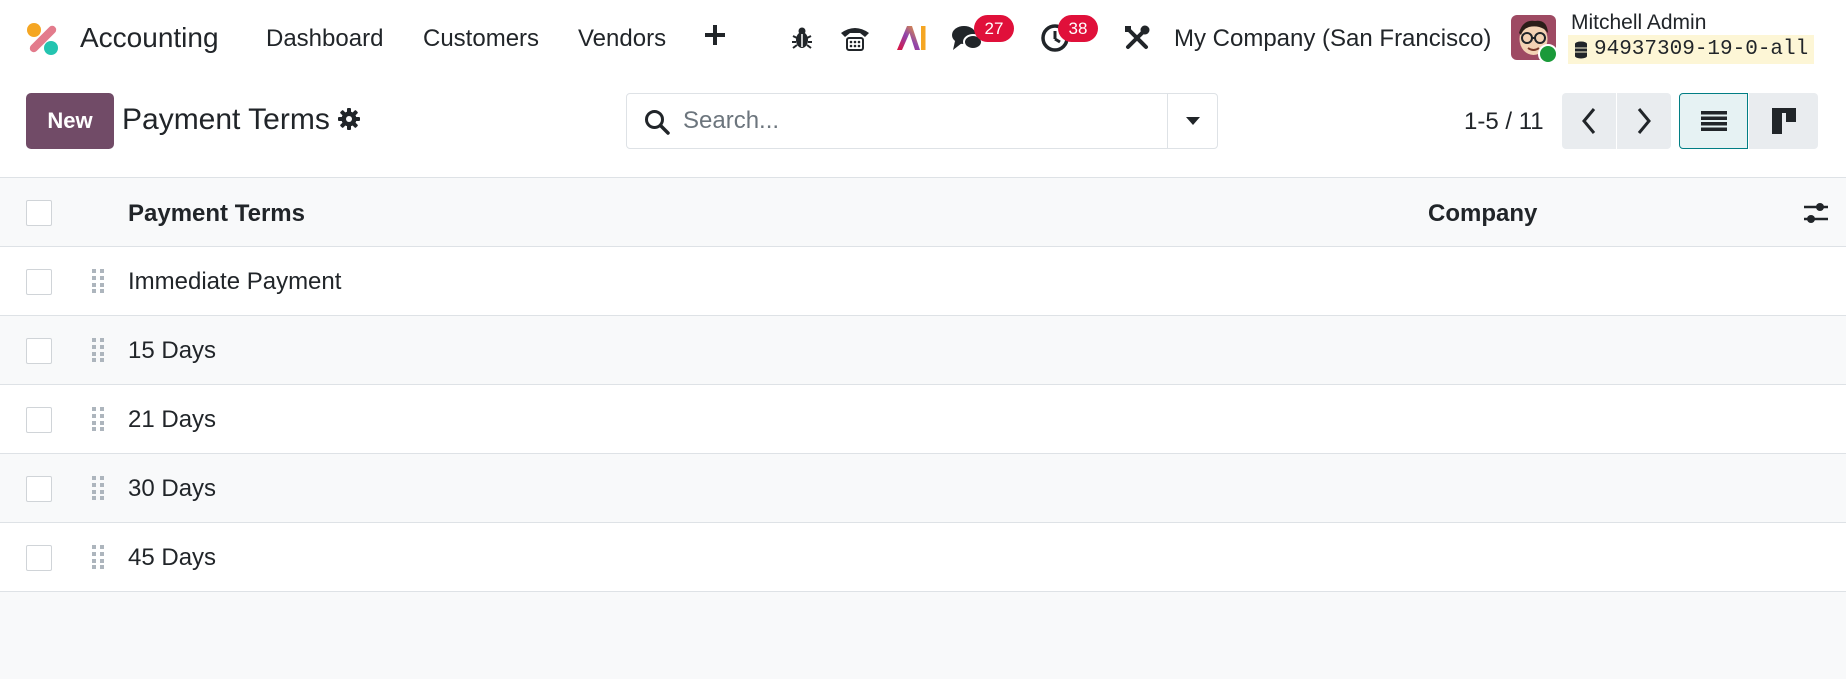 The height and width of the screenshot is (679, 1846). What do you see at coordinates (43, 39) in the screenshot?
I see `app-logo-icon` at bounding box center [43, 39].